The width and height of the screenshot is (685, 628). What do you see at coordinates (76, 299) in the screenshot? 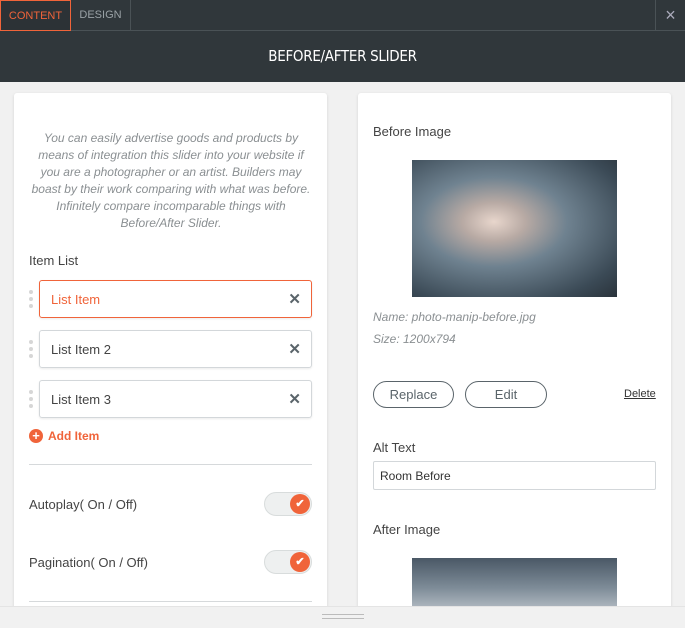
I see `list-item-label: List Item` at bounding box center [76, 299].